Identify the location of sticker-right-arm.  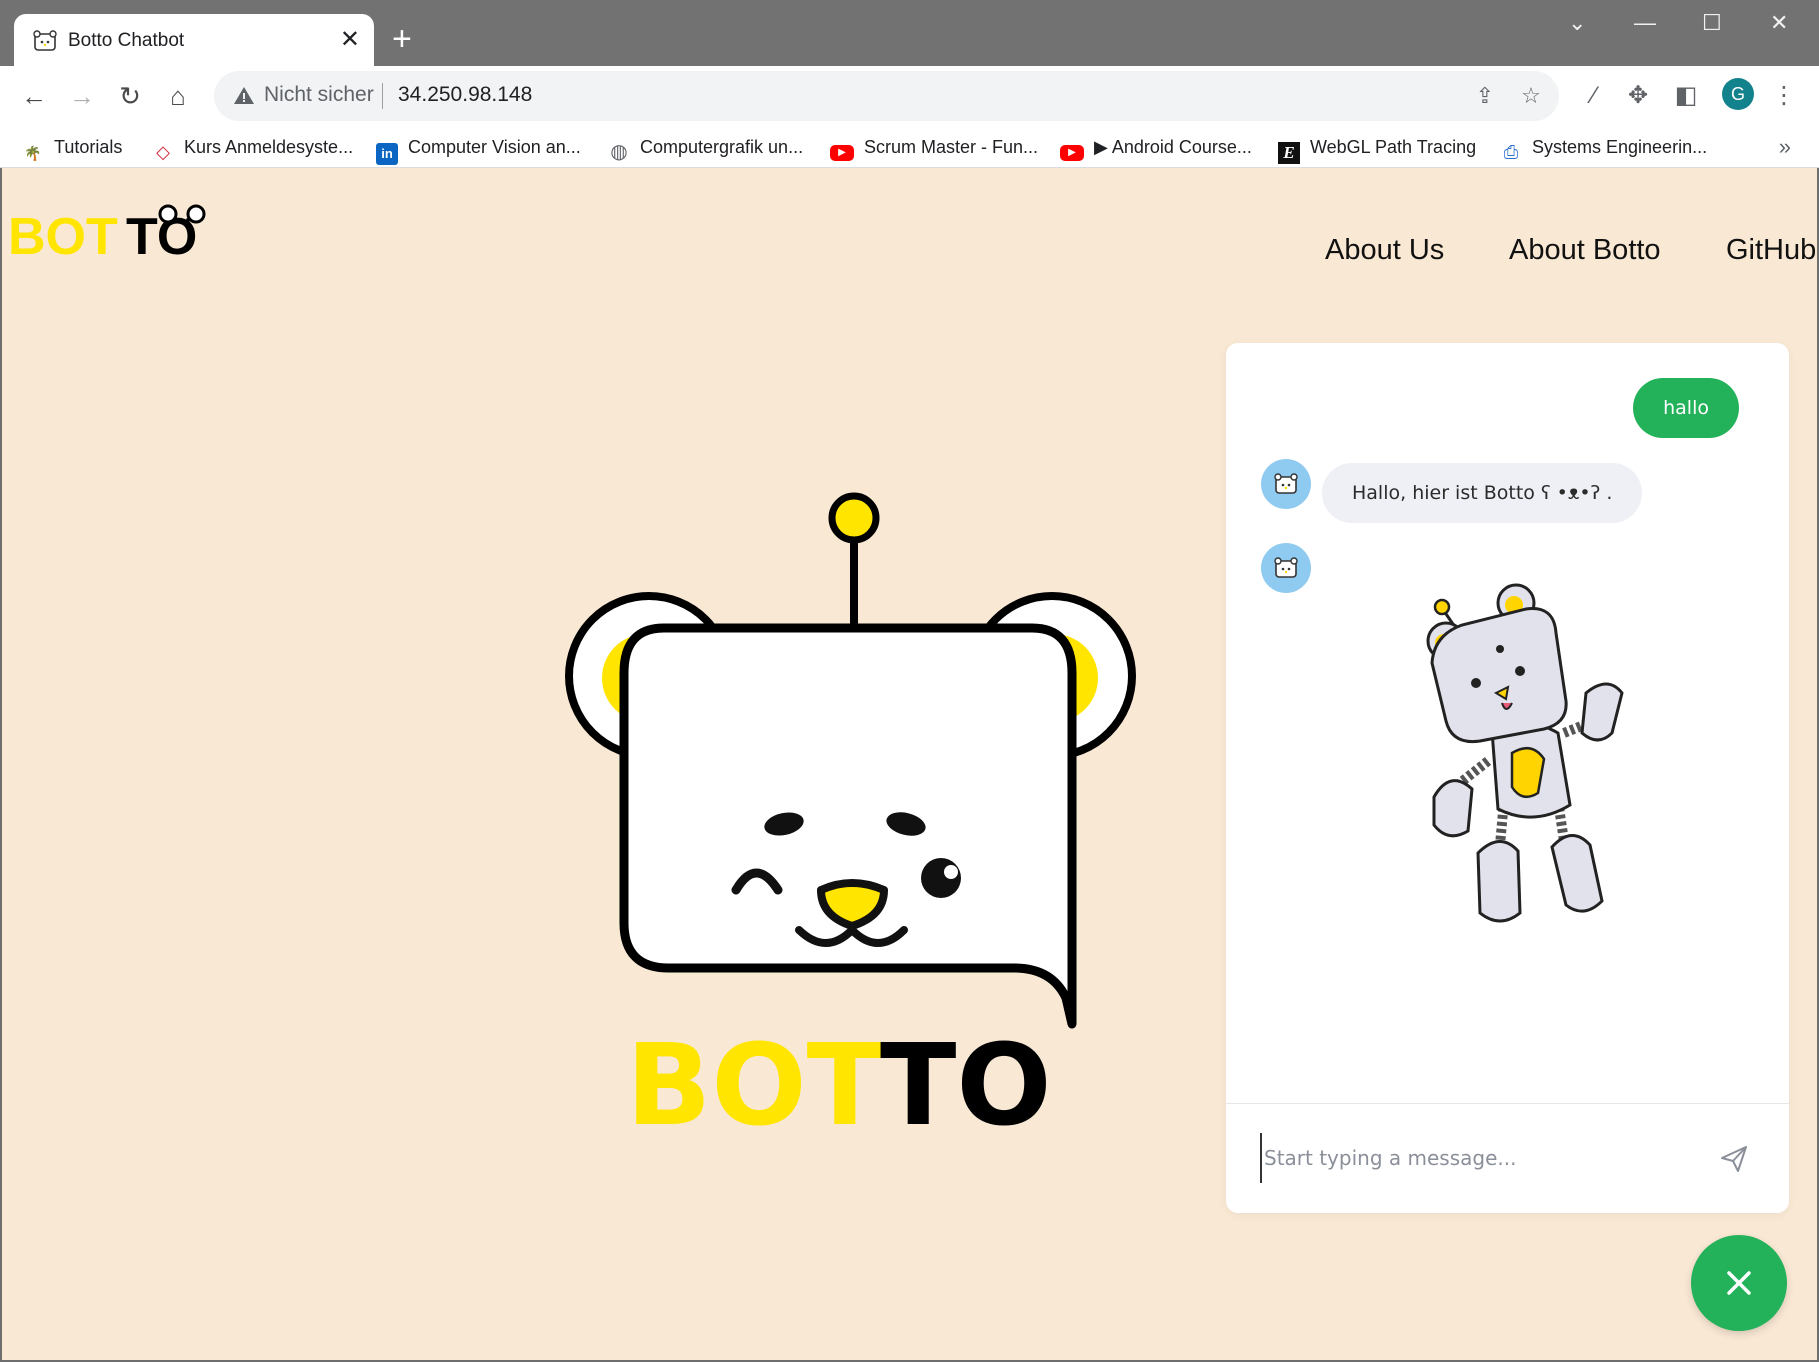
(1602, 712).